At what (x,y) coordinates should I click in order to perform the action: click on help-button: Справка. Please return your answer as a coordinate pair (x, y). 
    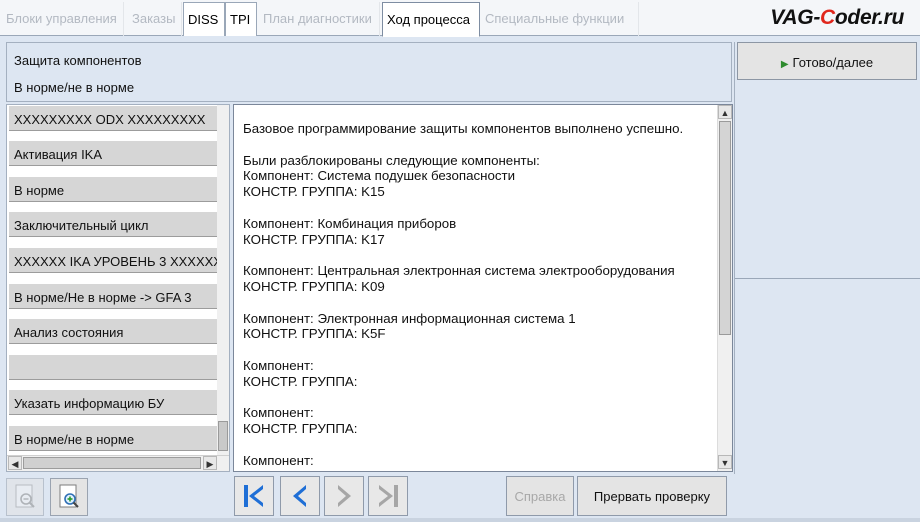
    Looking at the image, I should click on (540, 496).